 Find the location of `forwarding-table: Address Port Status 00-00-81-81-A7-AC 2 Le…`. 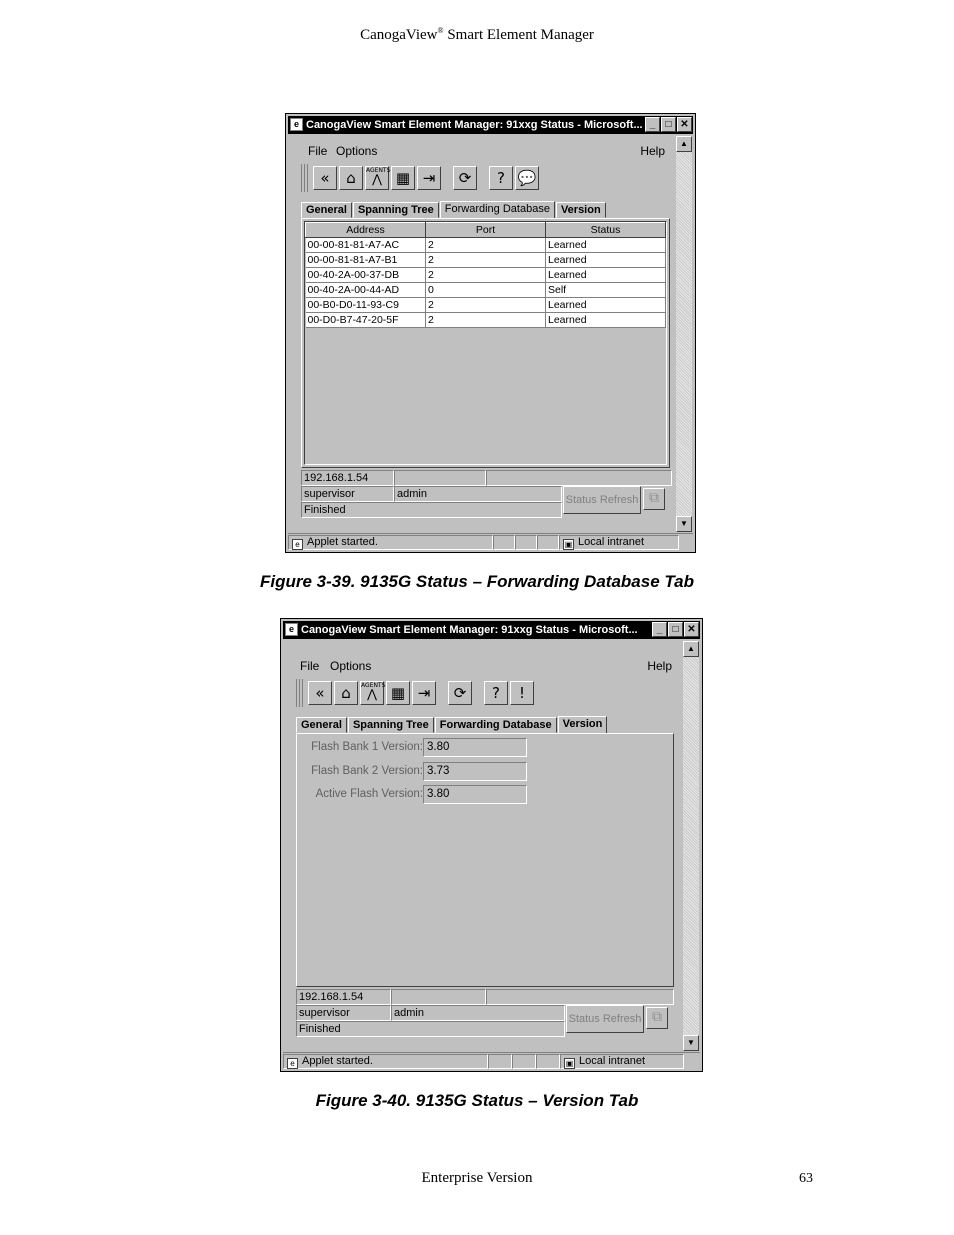

forwarding-table: Address Port Status 00-00-81-81-A7-AC 2 Le… is located at coordinates (485, 275).